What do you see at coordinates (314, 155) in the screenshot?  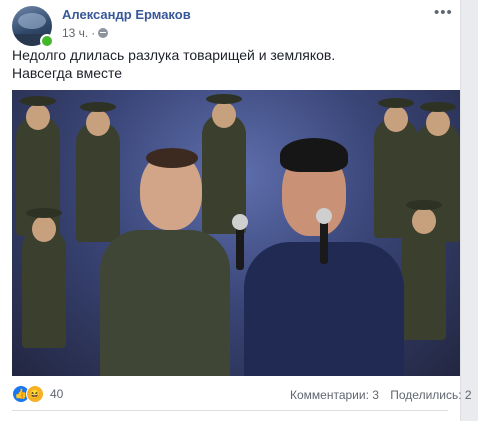 I see `photo-person-right-hair` at bounding box center [314, 155].